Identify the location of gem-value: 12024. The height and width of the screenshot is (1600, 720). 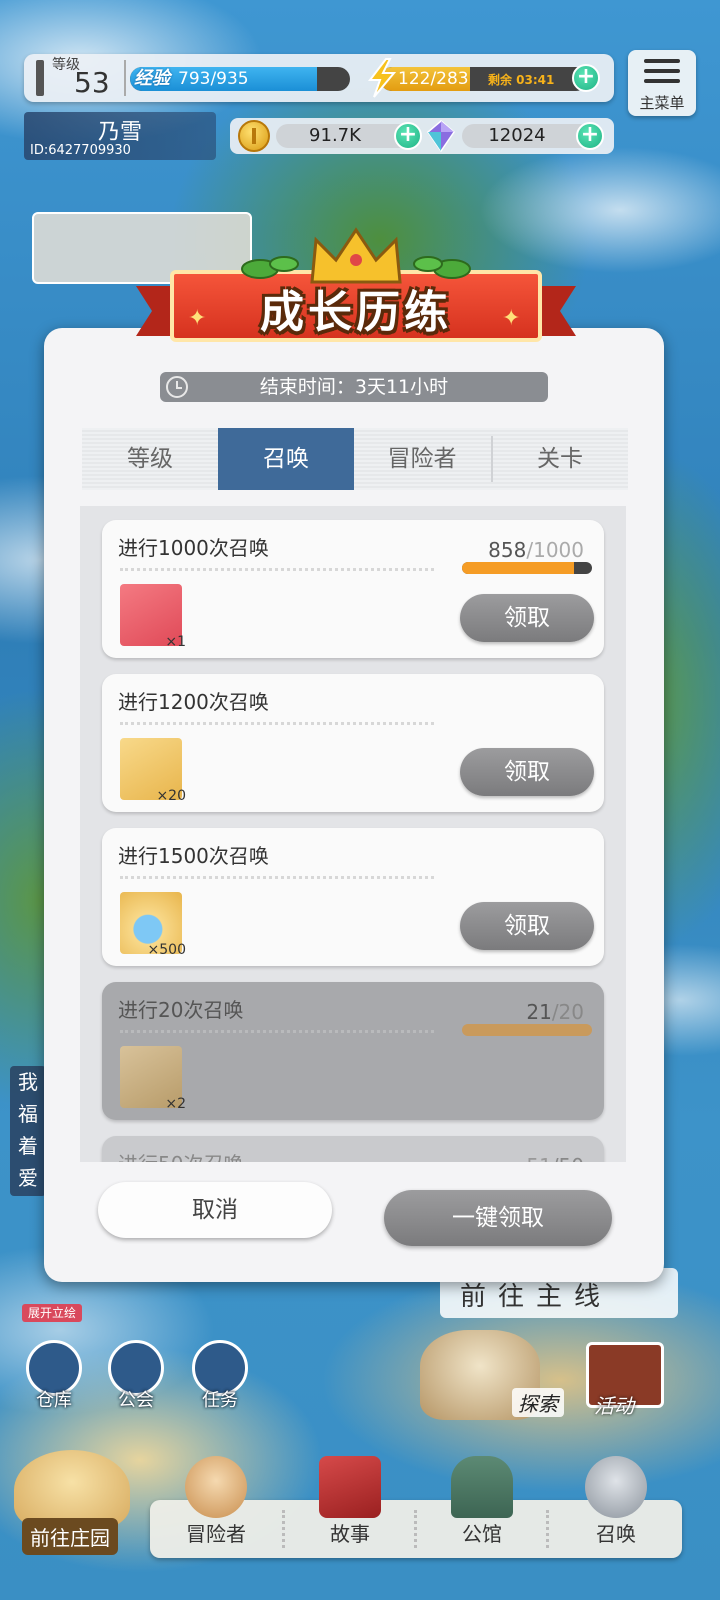
(517, 135).